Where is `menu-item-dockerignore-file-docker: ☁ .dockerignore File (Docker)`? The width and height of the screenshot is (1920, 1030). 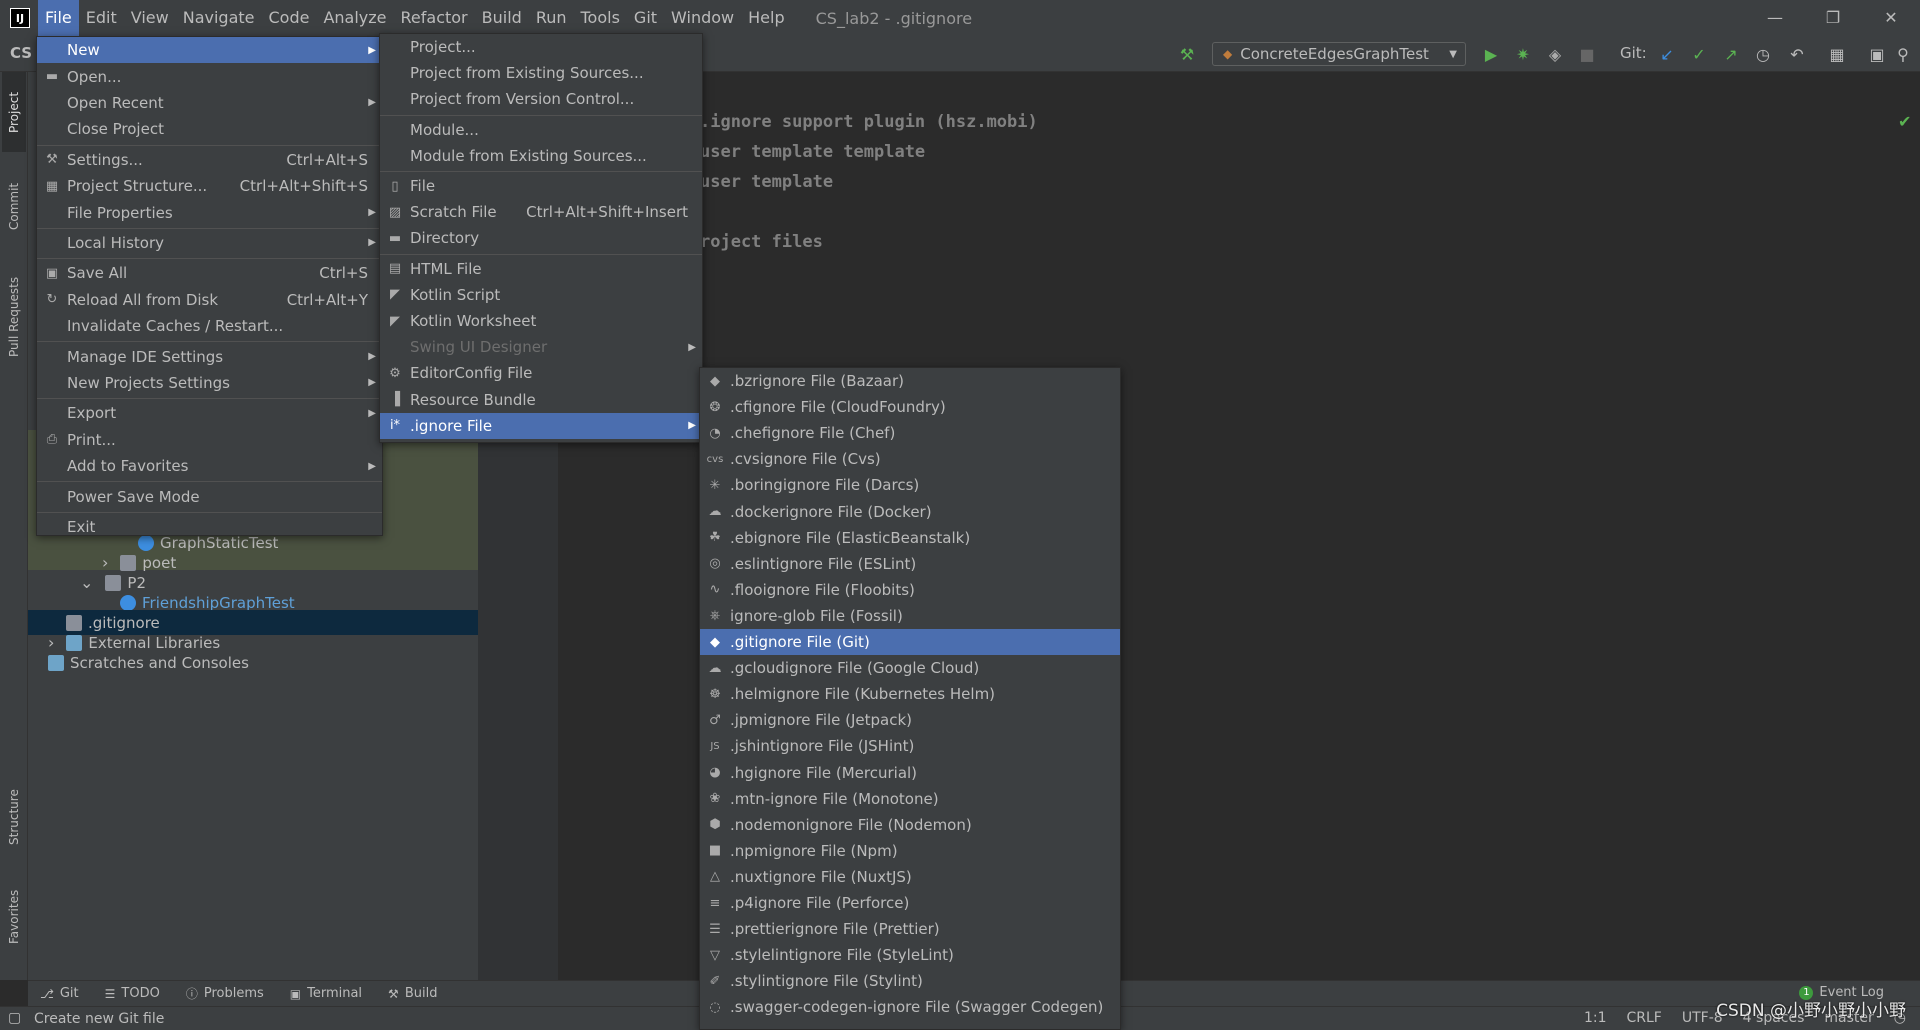 menu-item-dockerignore-file-docker: ☁ .dockerignore File (Docker) is located at coordinates (910, 512).